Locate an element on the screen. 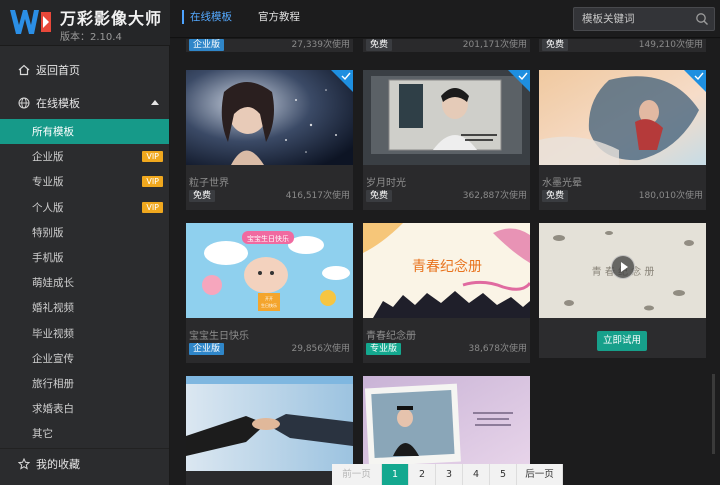 The image size is (720, 485). nav-online-label: 在线模板 is located at coordinates (58, 103).